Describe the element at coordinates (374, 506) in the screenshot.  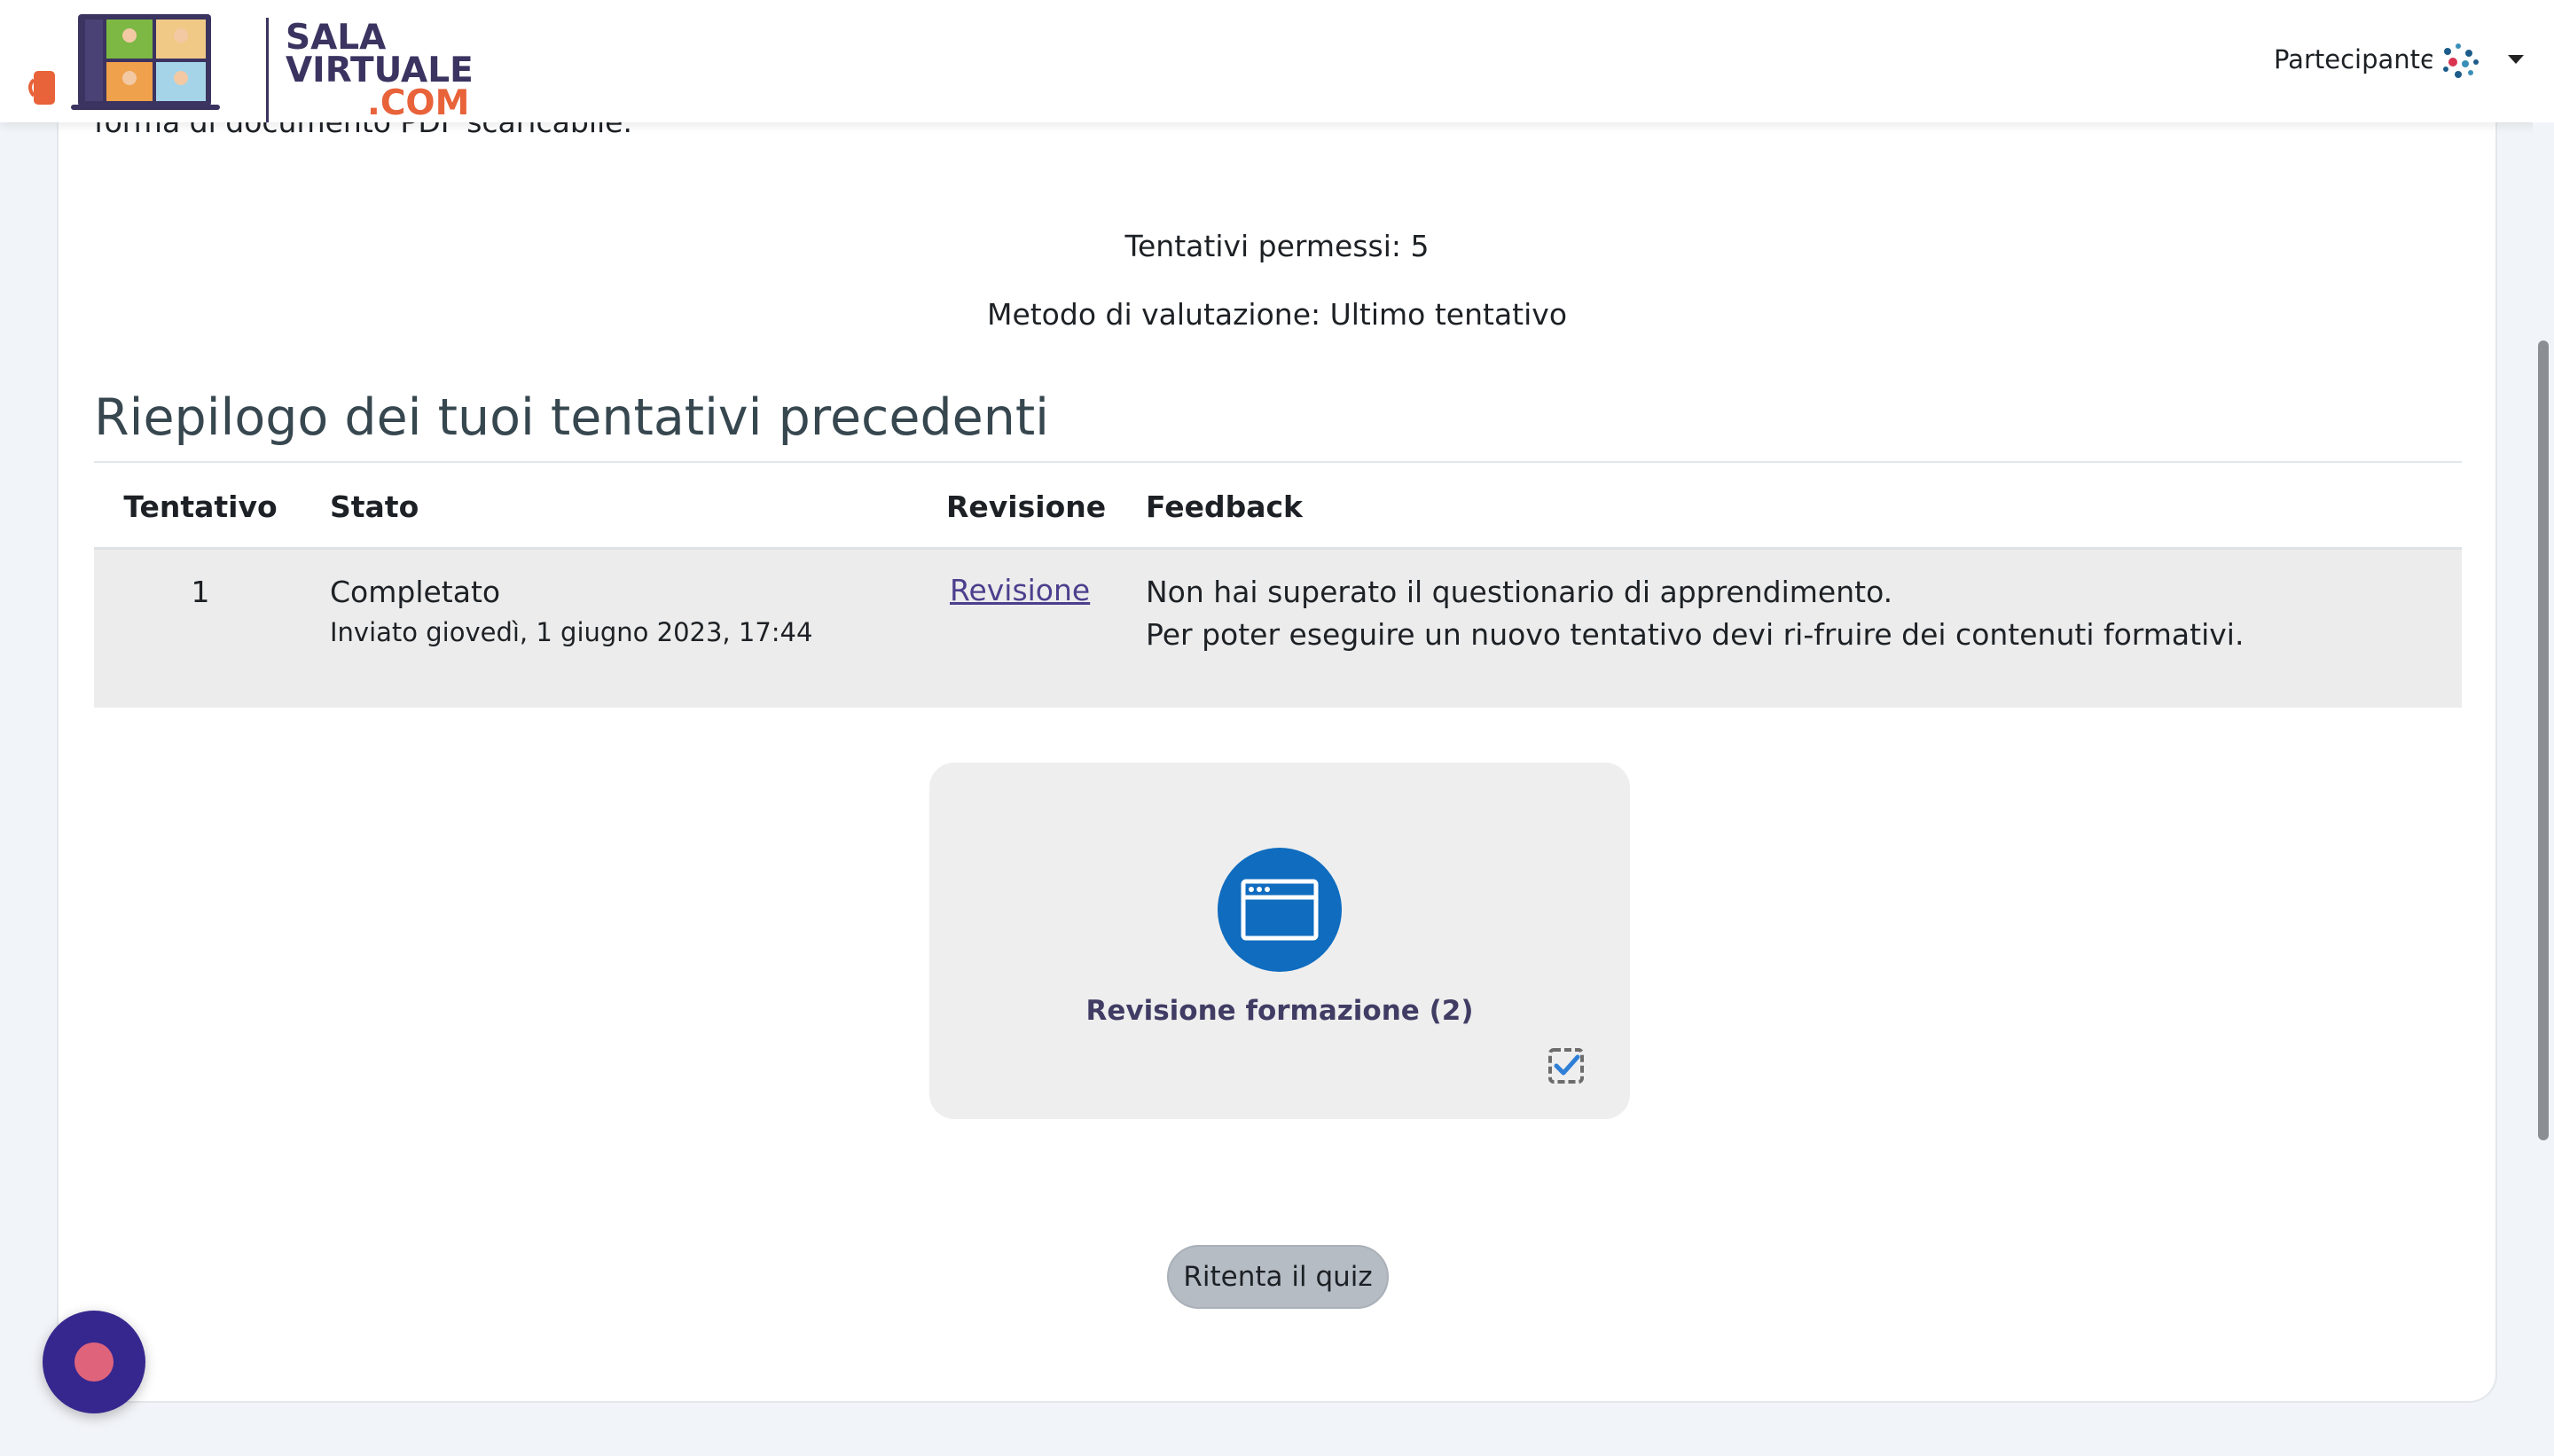
I see `col-state: Stato` at that location.